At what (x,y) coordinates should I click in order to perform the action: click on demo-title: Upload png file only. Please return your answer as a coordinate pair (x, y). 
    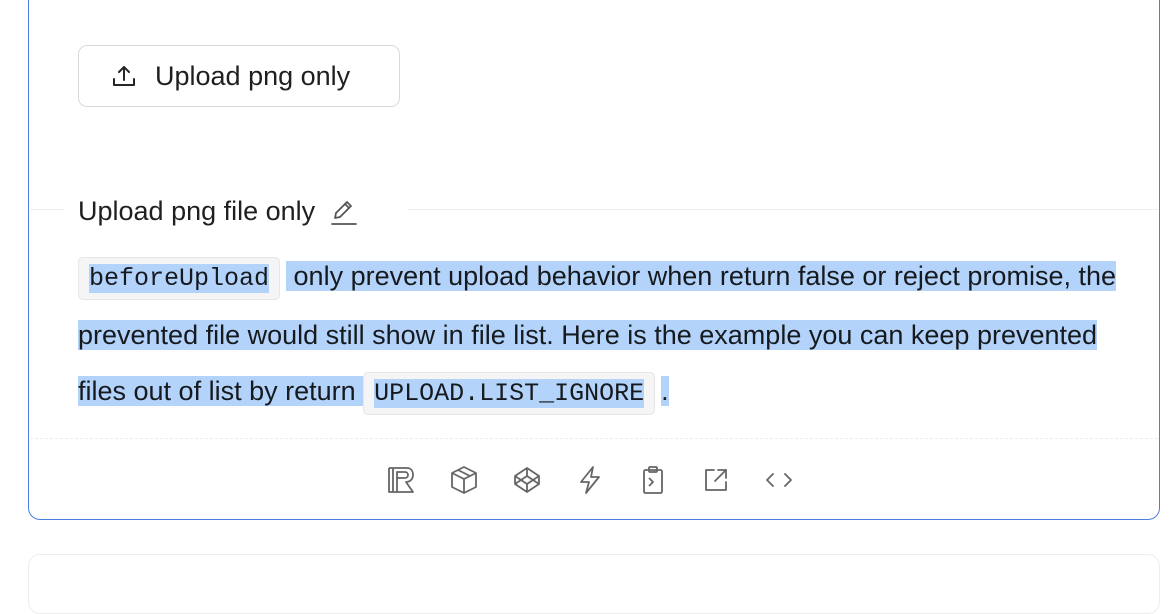
    Looking at the image, I should click on (218, 211).